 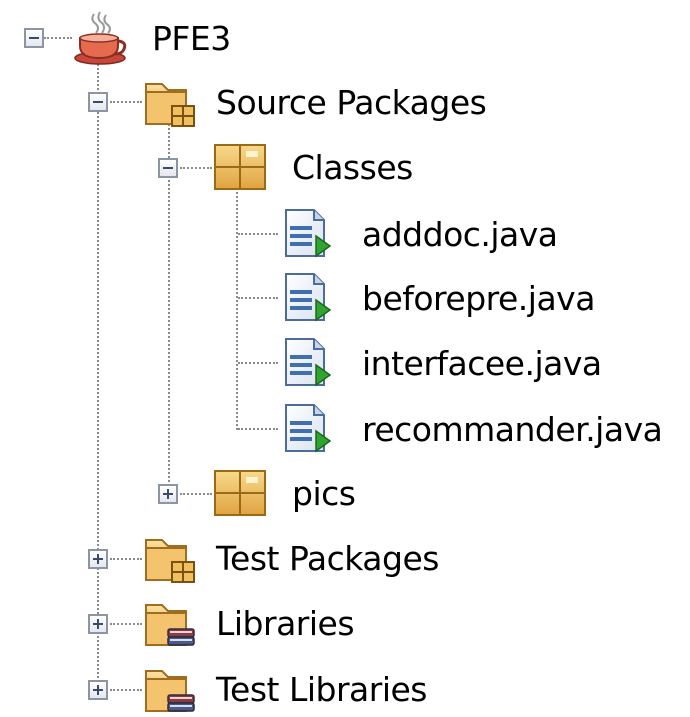 I want to click on tree-node-project: PFE3, so click(x=151, y=38).